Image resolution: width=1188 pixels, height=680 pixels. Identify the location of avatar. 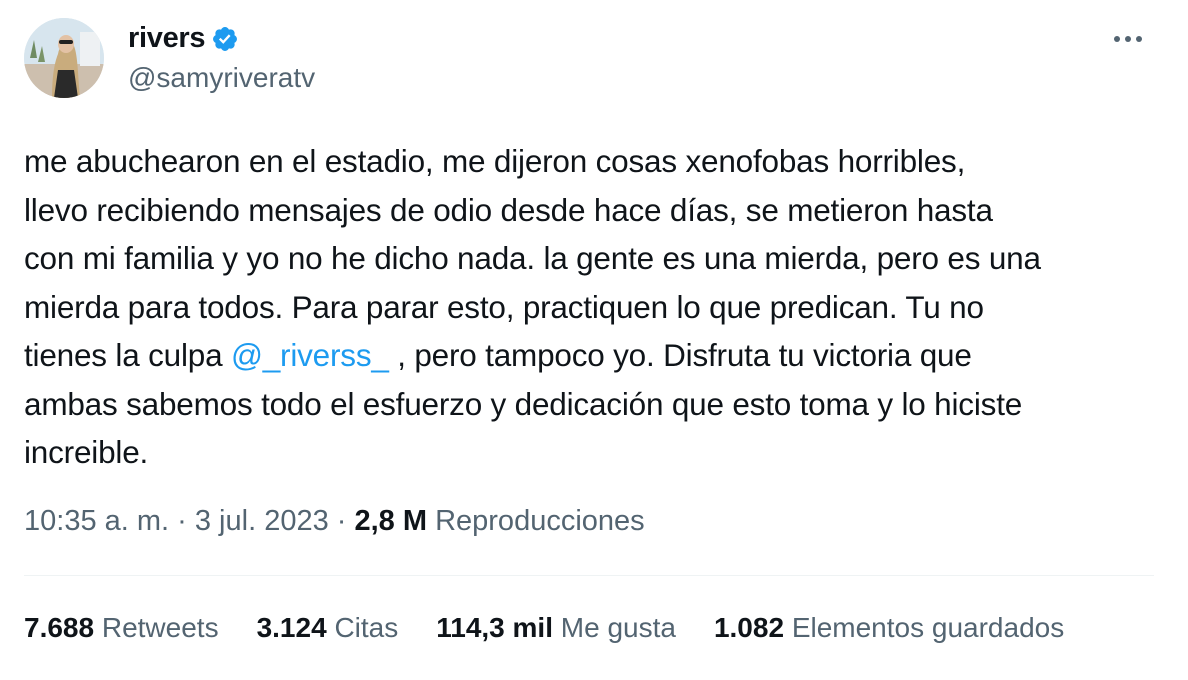
(64, 58).